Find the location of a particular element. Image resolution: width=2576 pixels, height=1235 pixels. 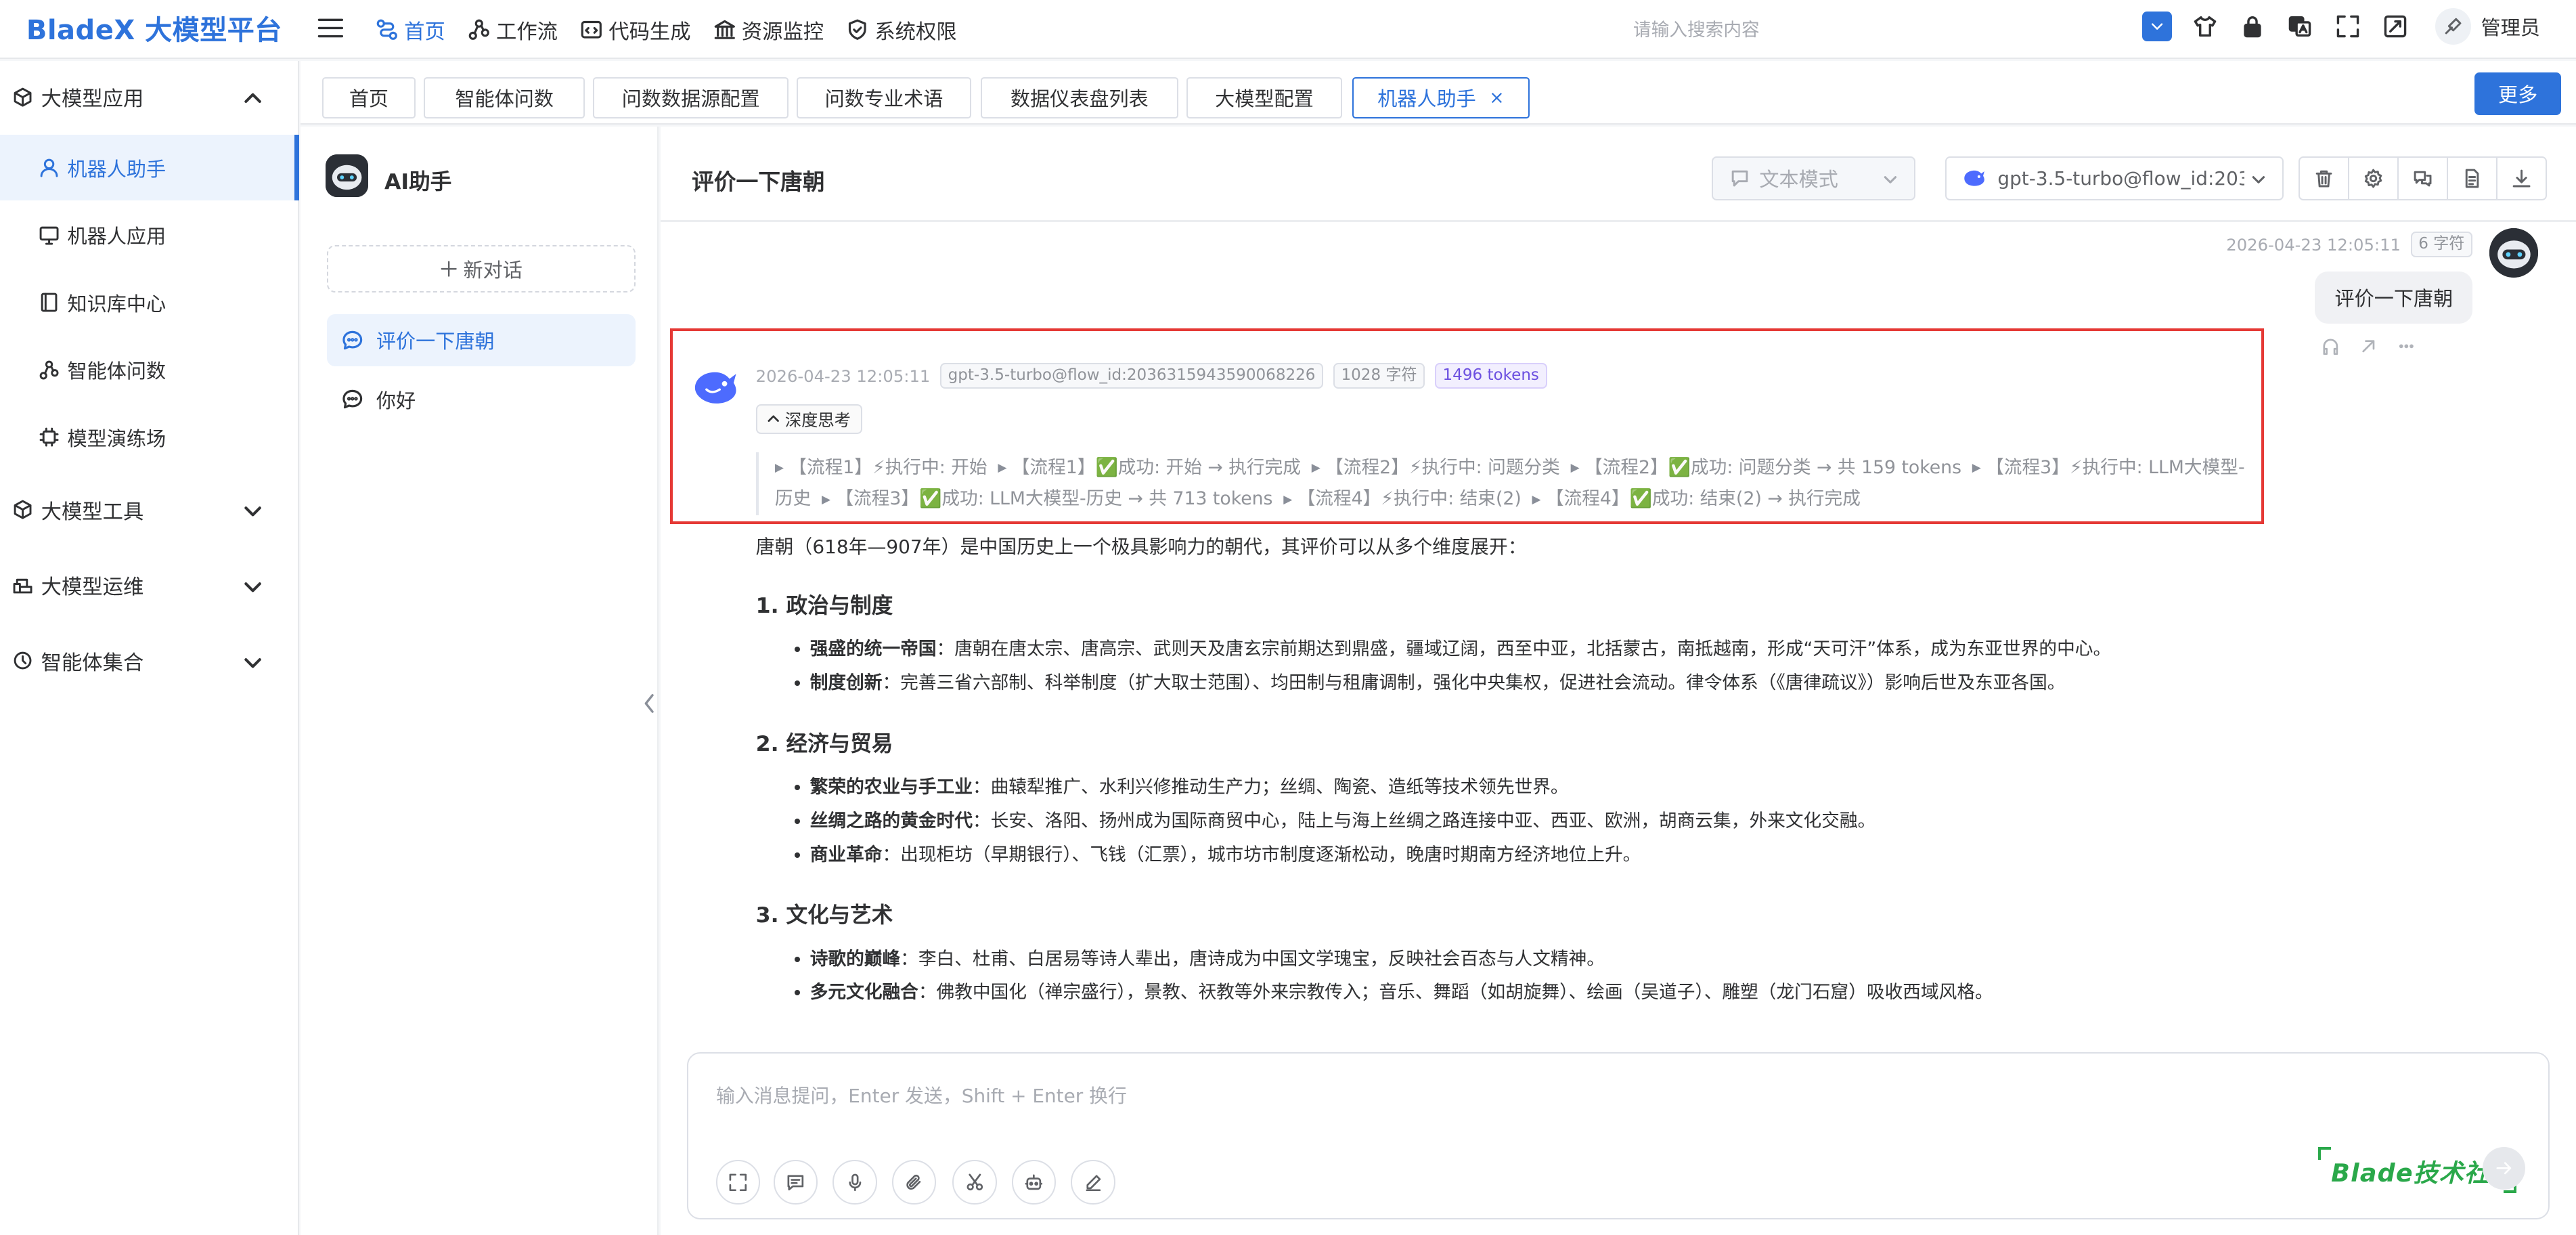

trash-icon is located at coordinates (2323, 179).